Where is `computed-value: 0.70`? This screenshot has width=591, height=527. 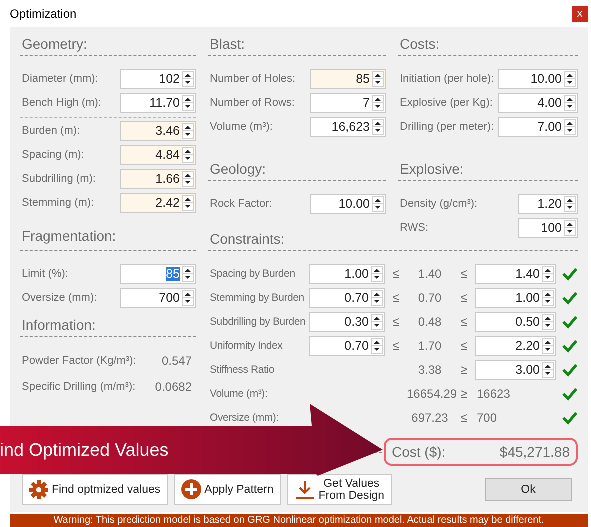 computed-value: 0.70 is located at coordinates (430, 298).